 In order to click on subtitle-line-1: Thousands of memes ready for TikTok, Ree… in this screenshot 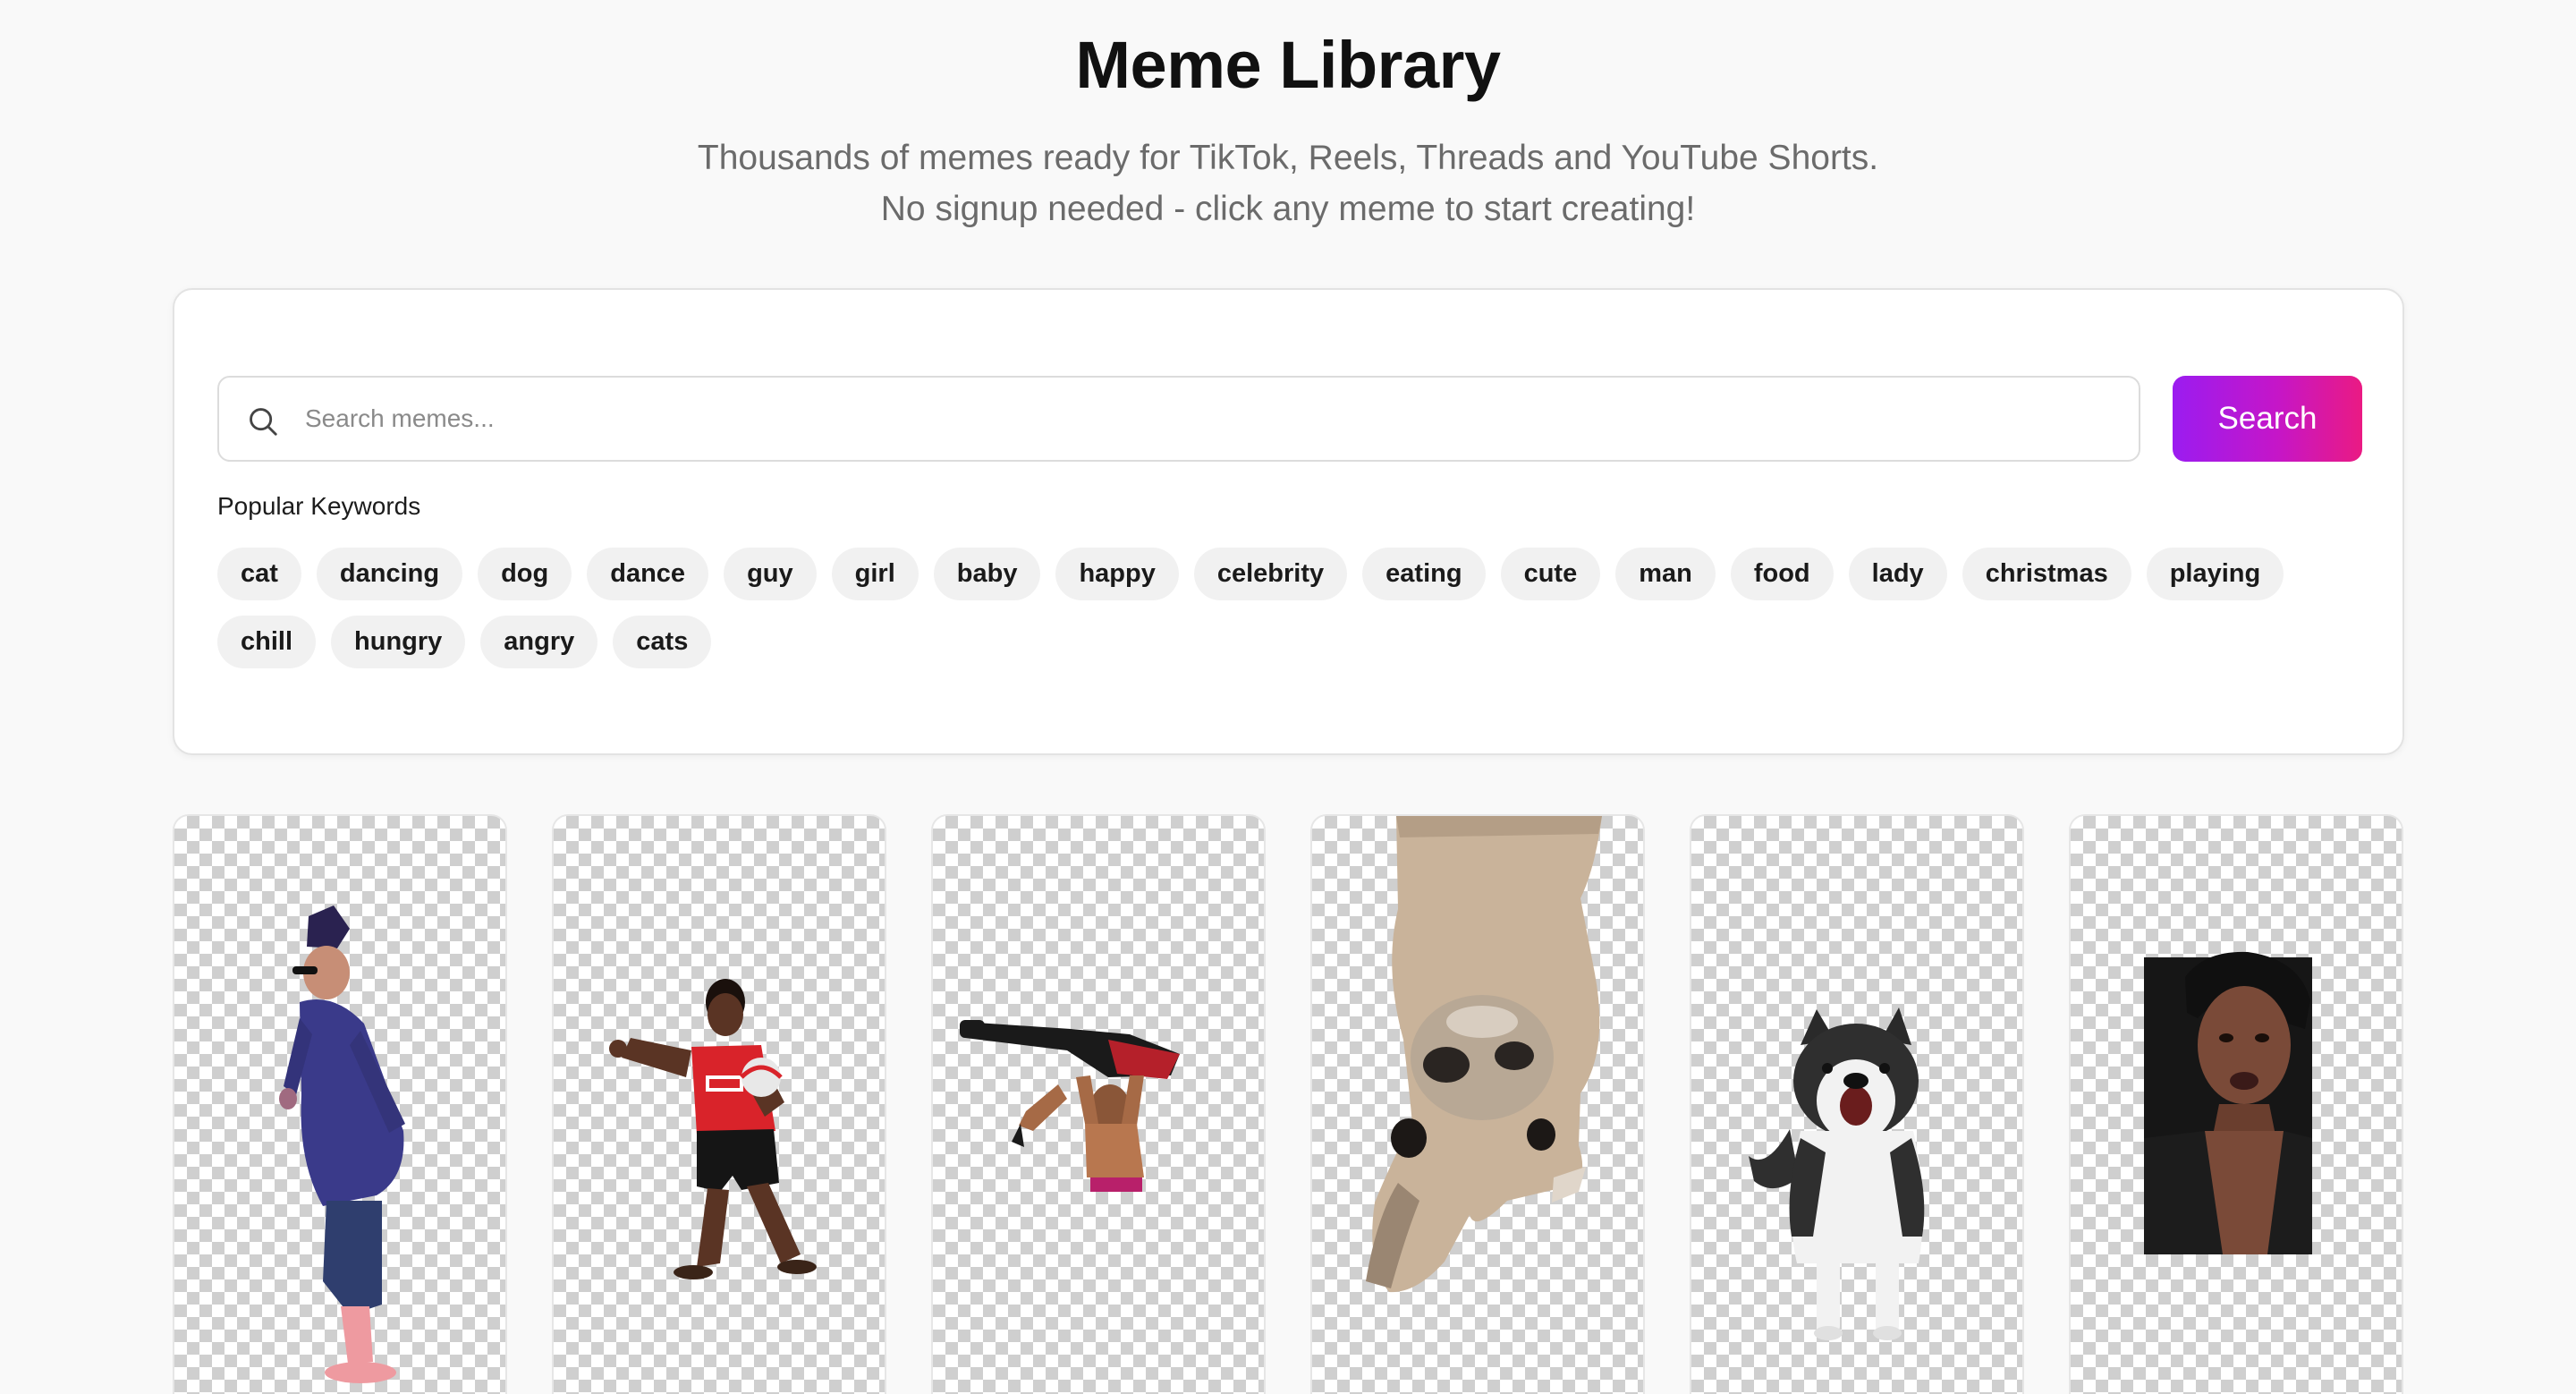, I will do `click(1288, 158)`.